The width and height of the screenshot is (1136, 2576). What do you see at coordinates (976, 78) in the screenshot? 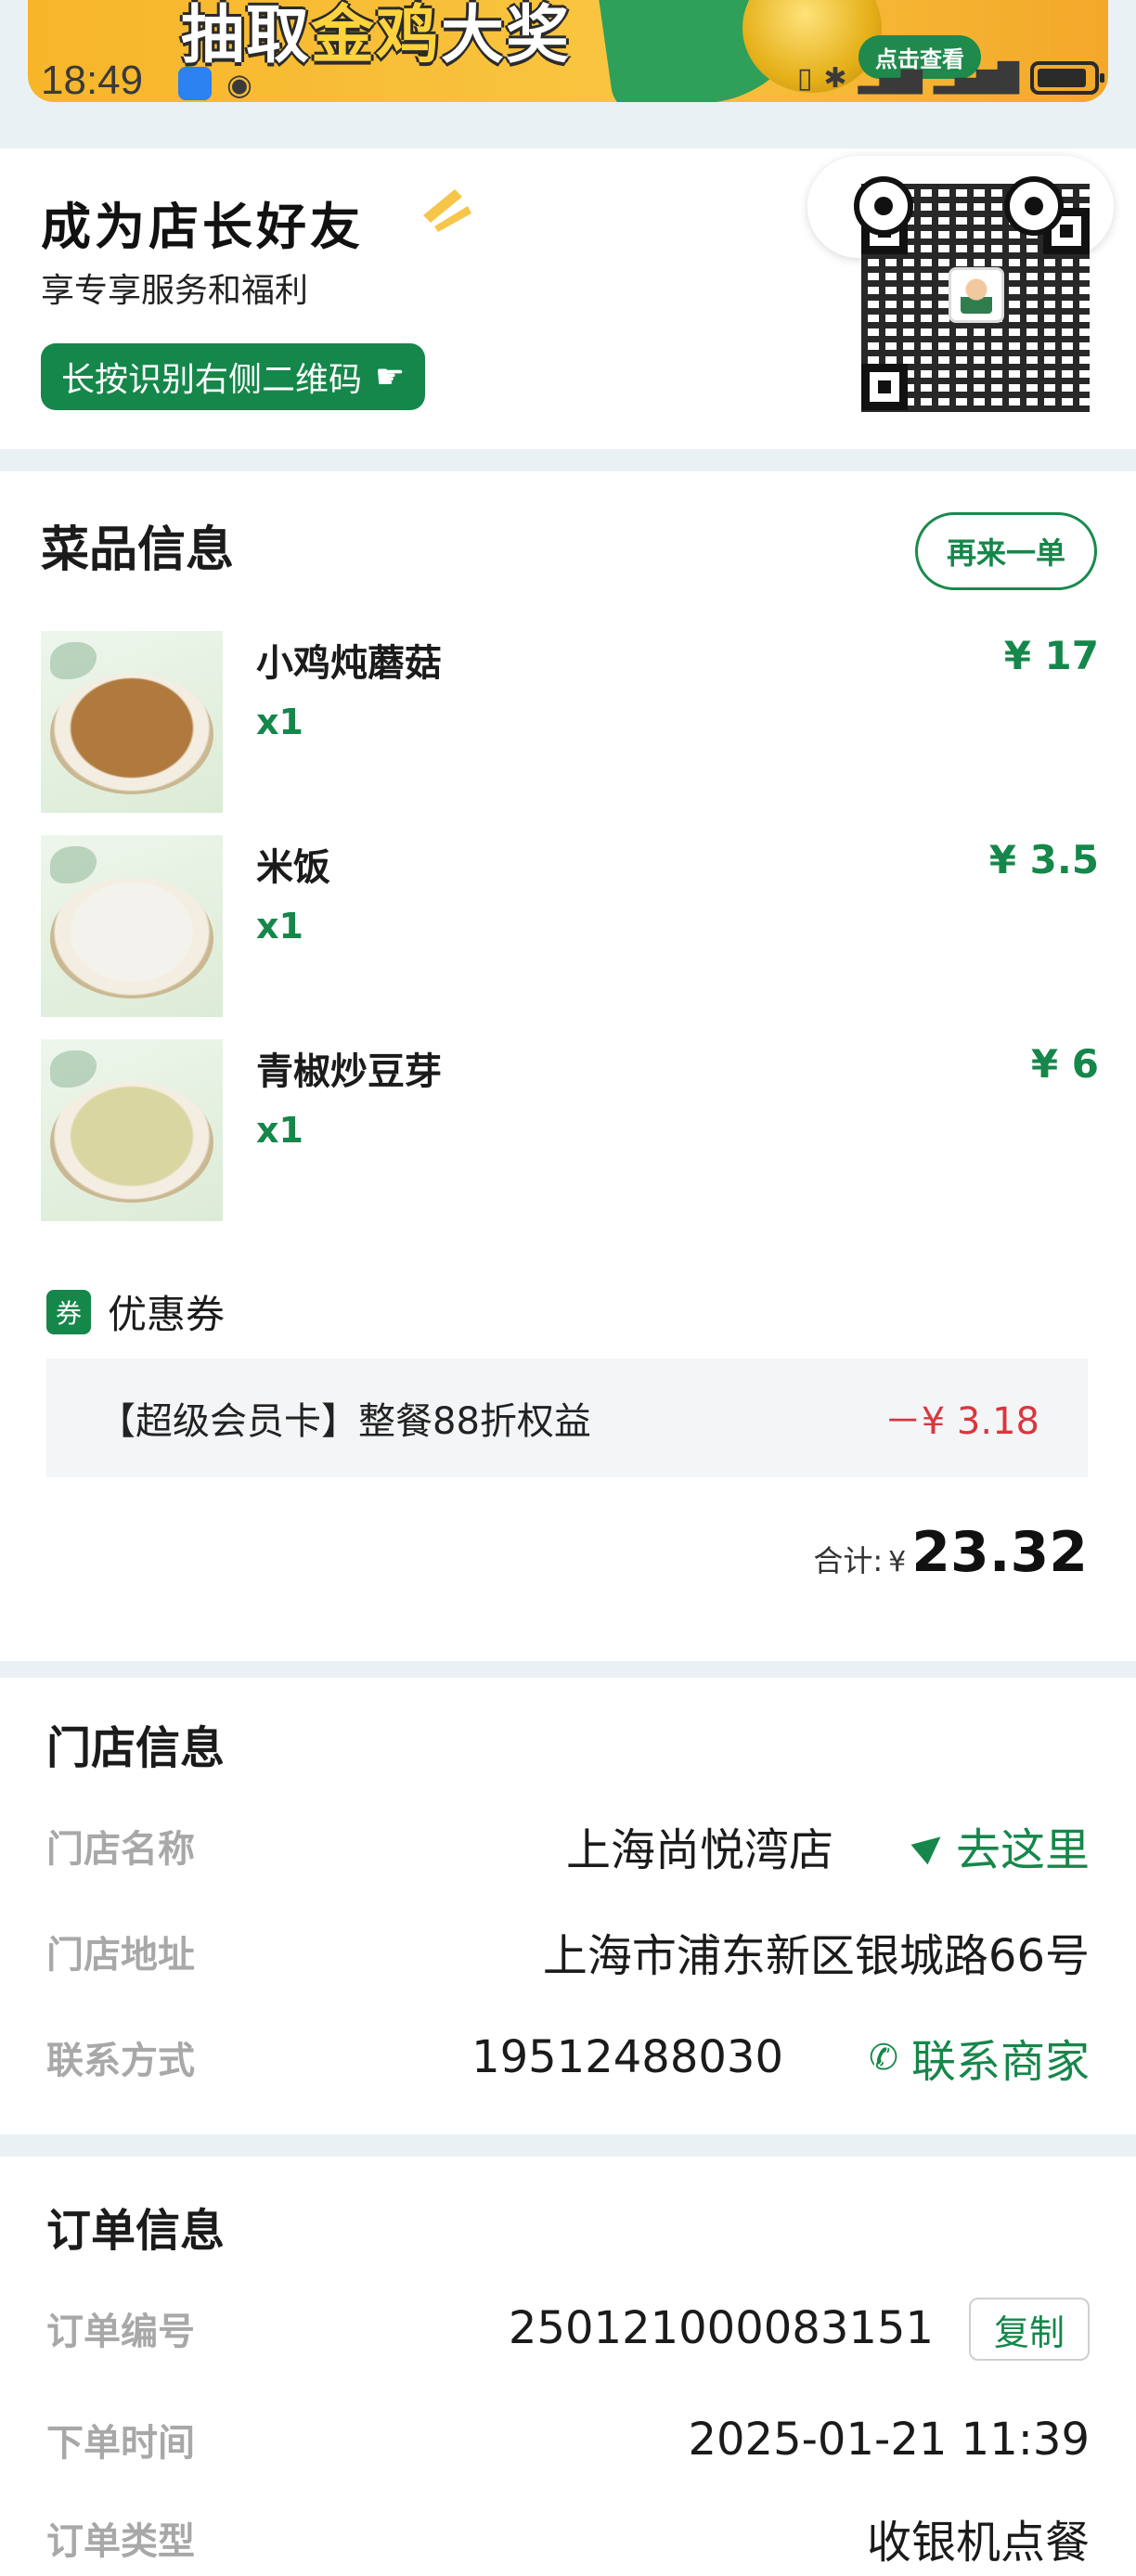
I see `signal-icon: ▂▄▆█` at bounding box center [976, 78].